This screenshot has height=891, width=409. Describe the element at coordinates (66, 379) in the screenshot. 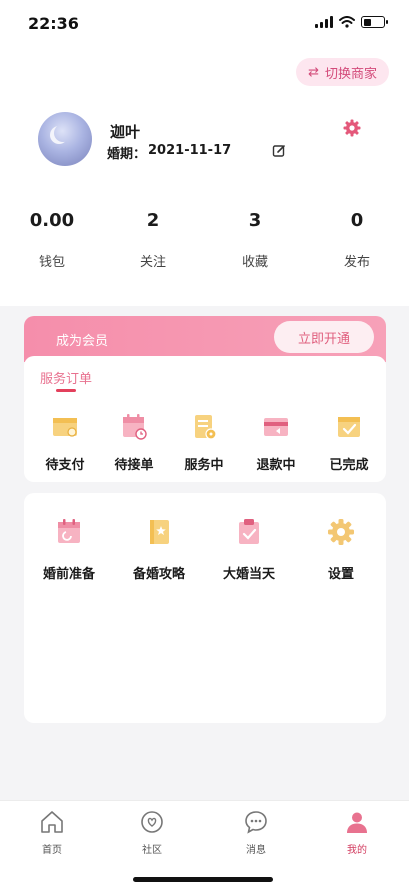

I see `service-orders-title: 服务订单` at that location.